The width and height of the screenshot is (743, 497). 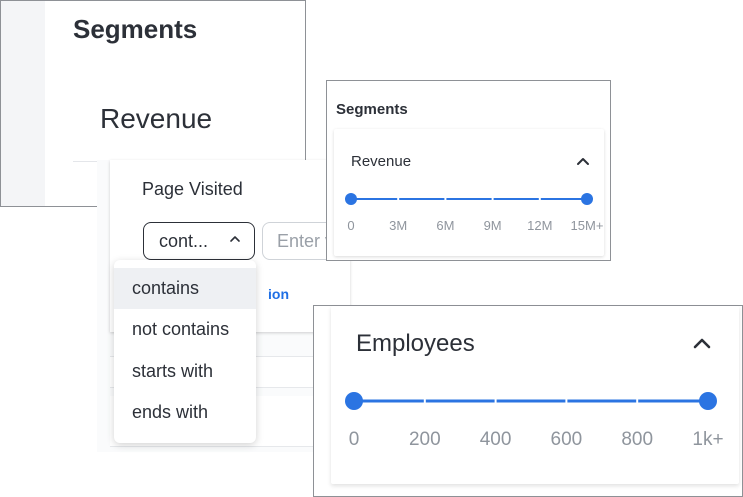 I want to click on sidebar-strip, so click(x=23, y=103).